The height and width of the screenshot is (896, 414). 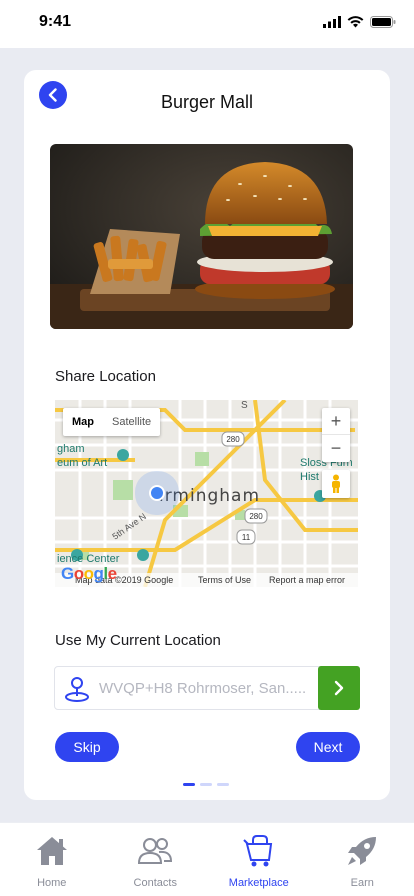 What do you see at coordinates (131, 422) in the screenshot?
I see `map-type-satellite-button: Satellite` at bounding box center [131, 422].